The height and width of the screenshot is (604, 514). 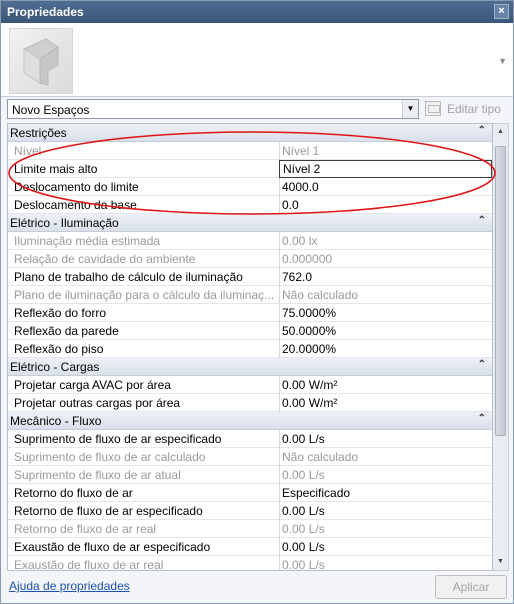 What do you see at coordinates (250, 133) in the screenshot?
I see `category-header: Restrições ⌃` at bounding box center [250, 133].